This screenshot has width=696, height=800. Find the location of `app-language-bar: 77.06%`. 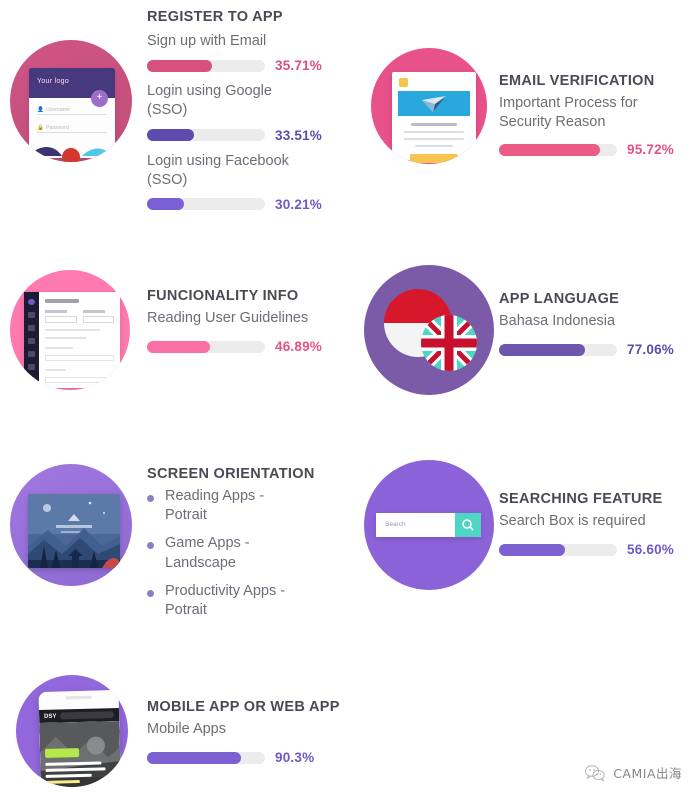

app-language-bar: 77.06% is located at coordinates (597, 349).